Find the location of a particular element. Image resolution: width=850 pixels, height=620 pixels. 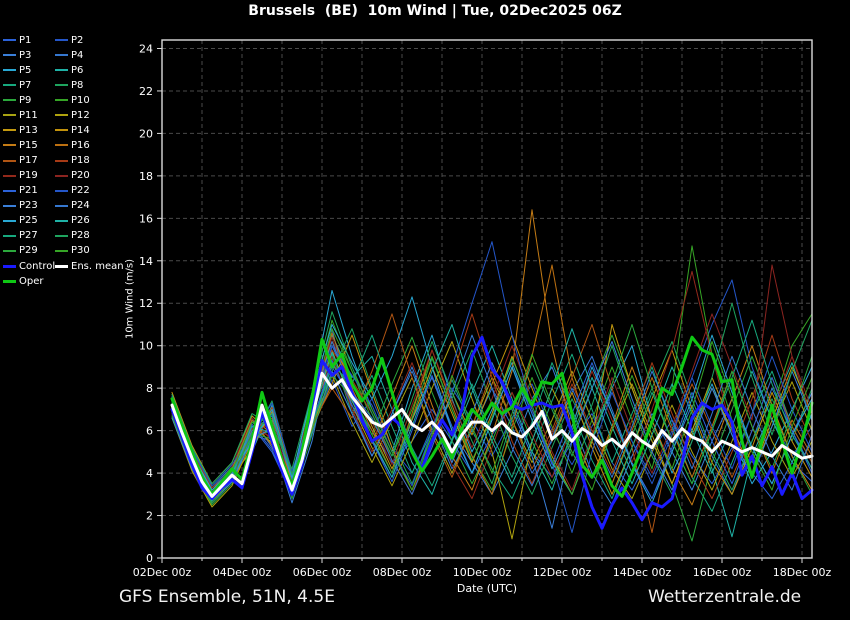

model-info-text: GFS Ensemble, 51N, 4.5E is located at coordinates (227, 597).